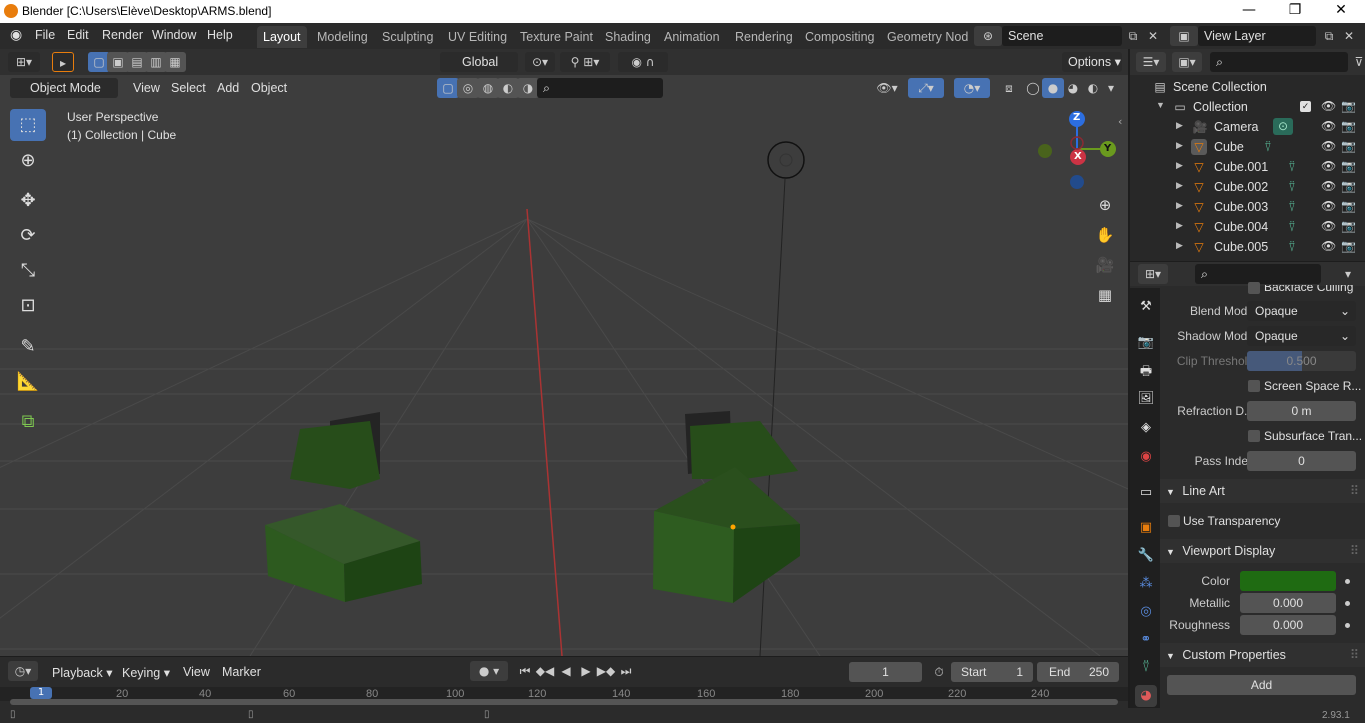 This screenshot has width=1365, height=723. What do you see at coordinates (28, 125) in the screenshot?
I see `select-tool-icon: ⬚` at bounding box center [28, 125].